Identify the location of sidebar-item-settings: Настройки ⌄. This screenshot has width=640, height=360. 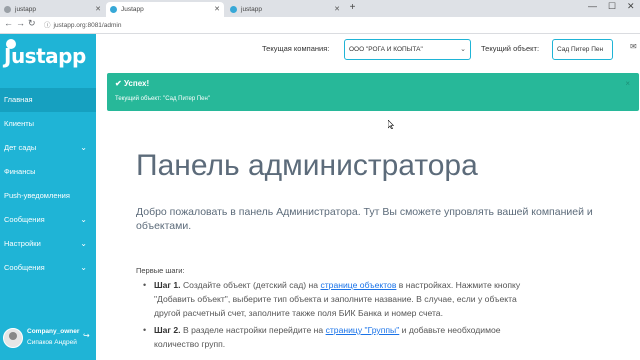
(48, 244).